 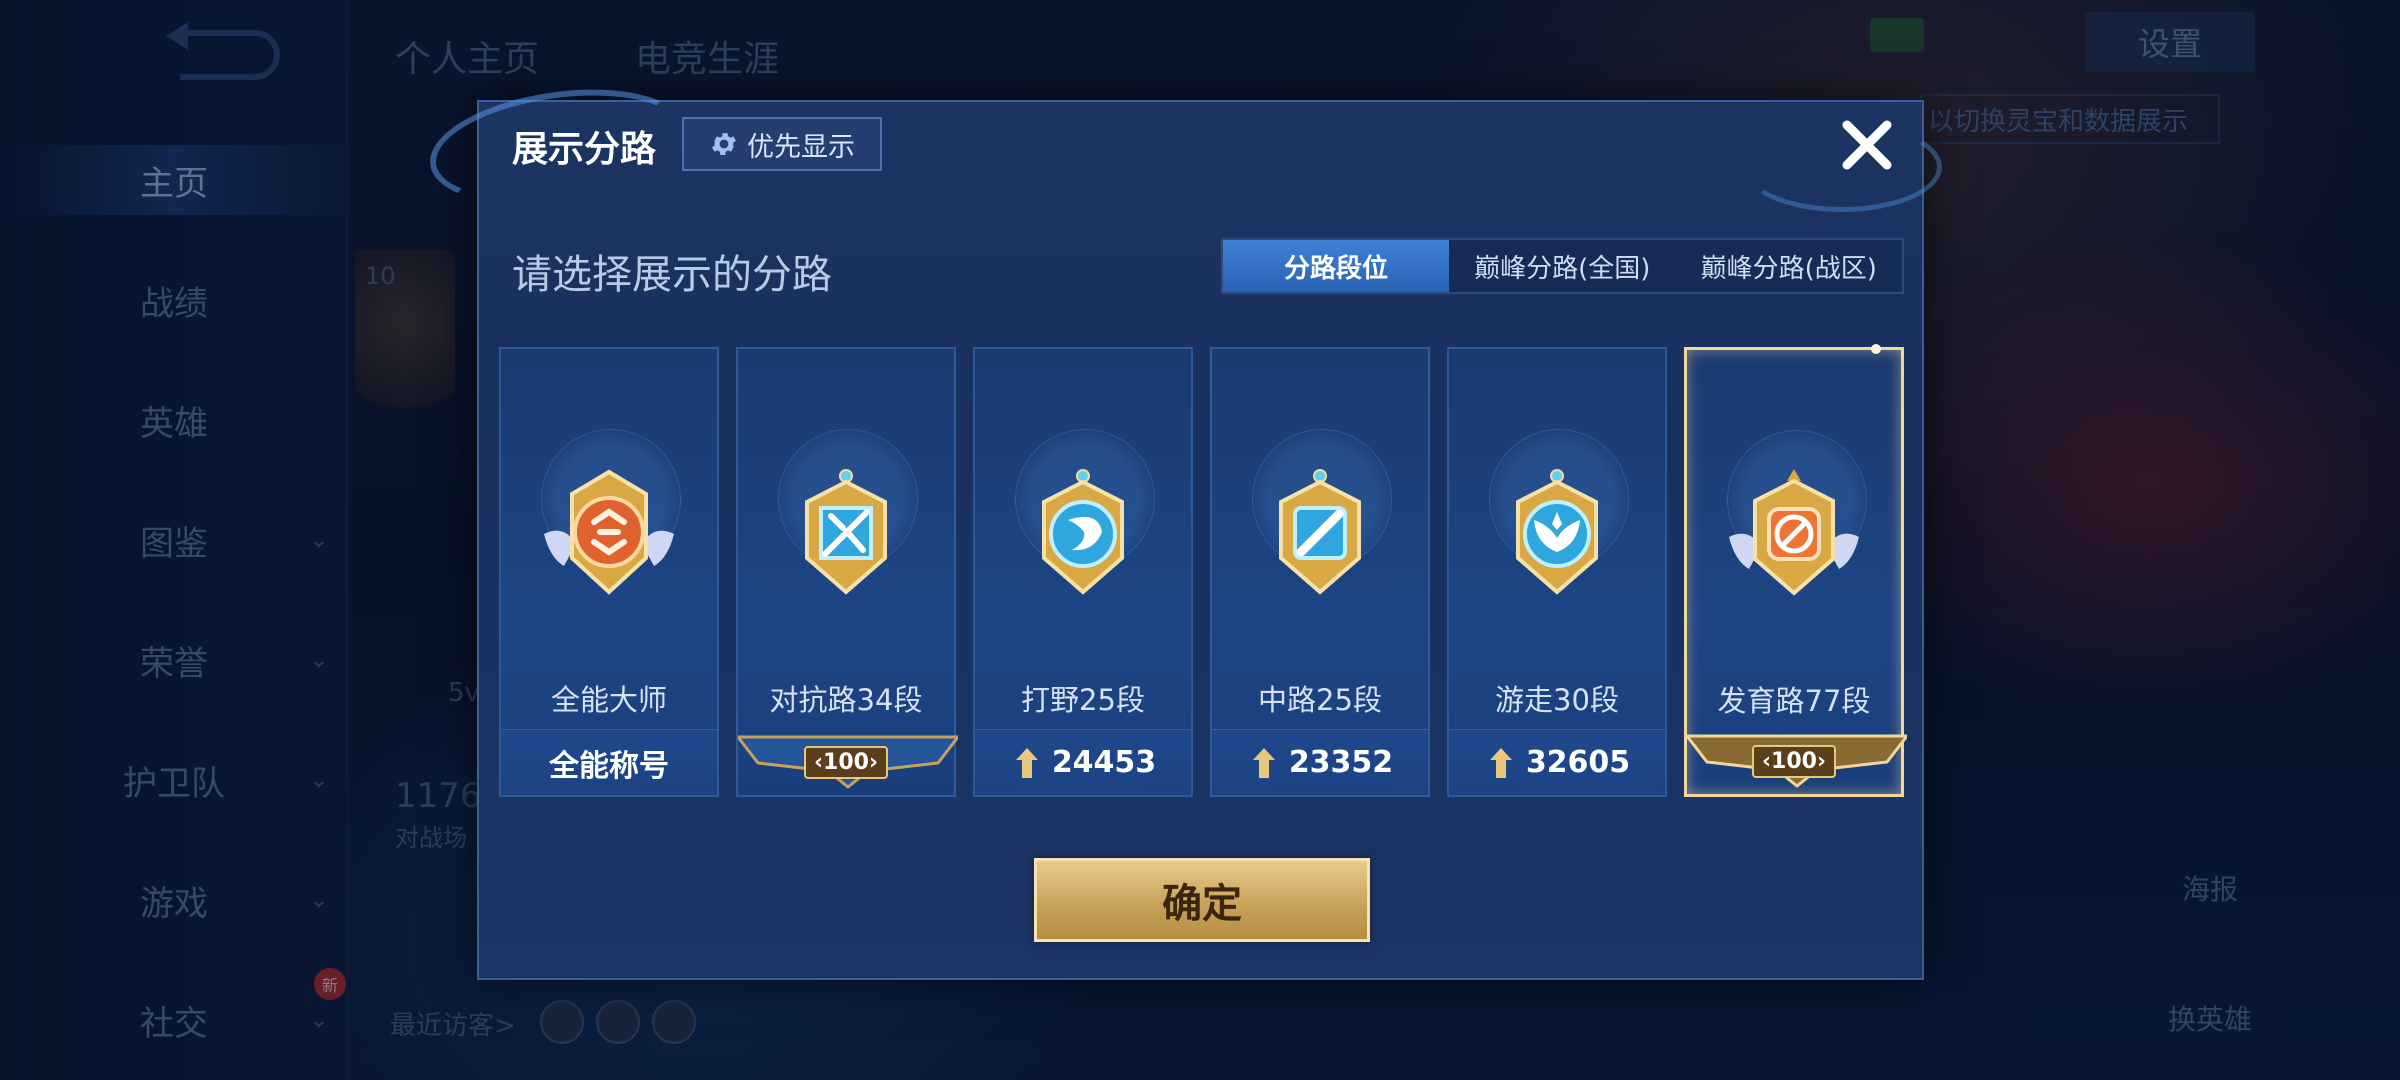 What do you see at coordinates (1336, 266) in the screenshot?
I see `tab-lane-rank: 分路段位` at bounding box center [1336, 266].